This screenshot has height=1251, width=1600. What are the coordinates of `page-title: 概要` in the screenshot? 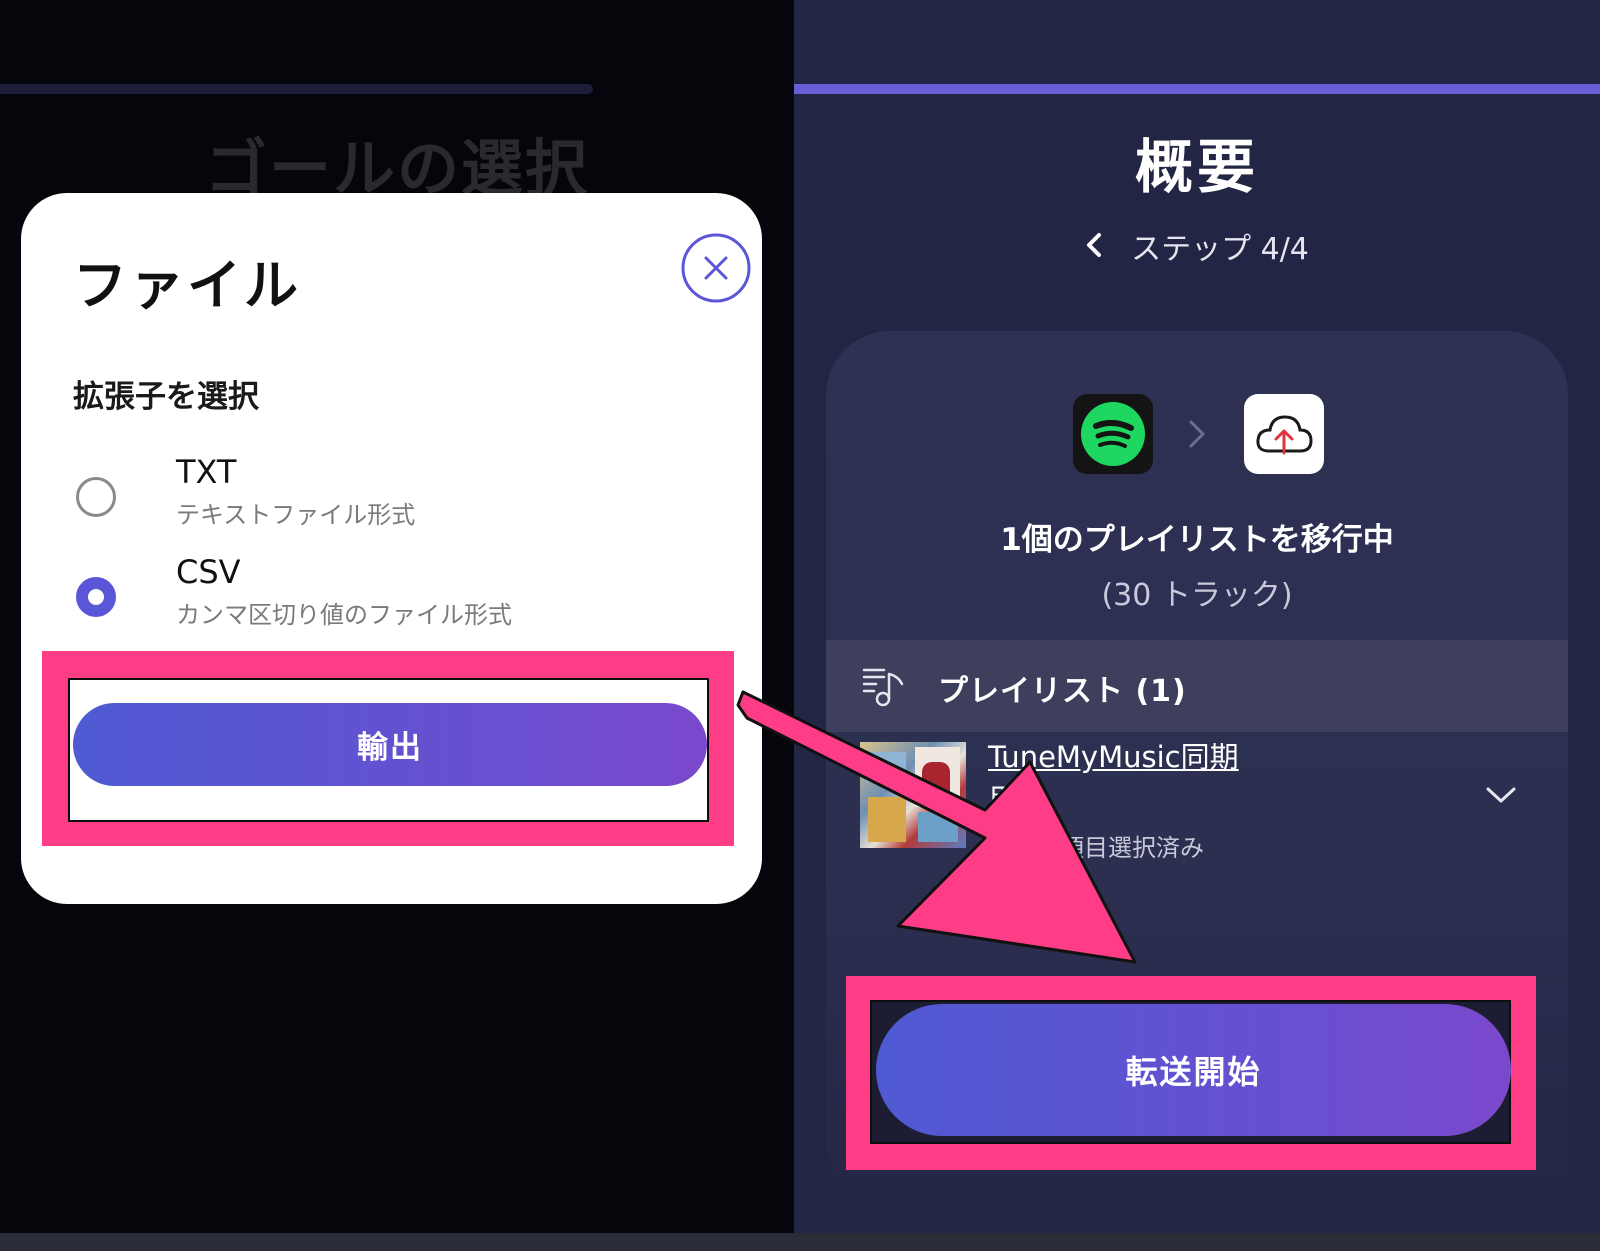 It's located at (1196, 167).